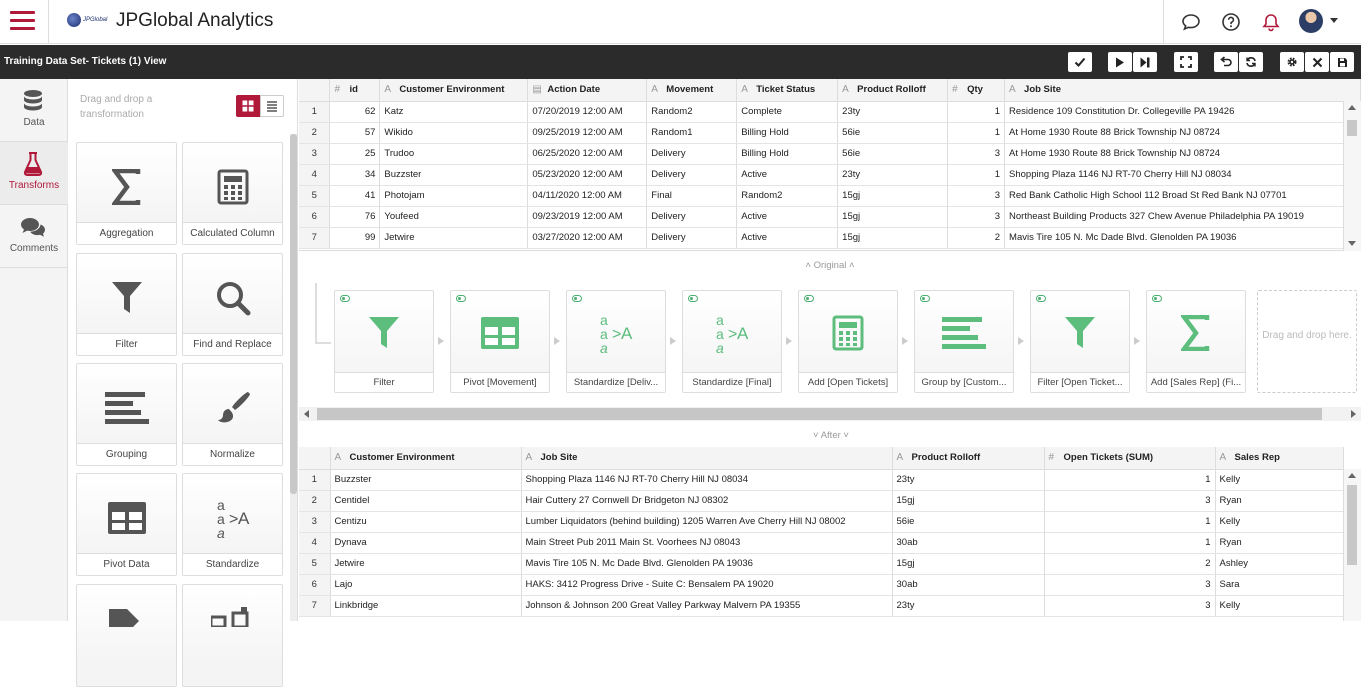 Image resolution: width=1361 pixels, height=687 pixels. What do you see at coordinates (1352, 475) in the screenshot?
I see `scroll-up-icon` at bounding box center [1352, 475].